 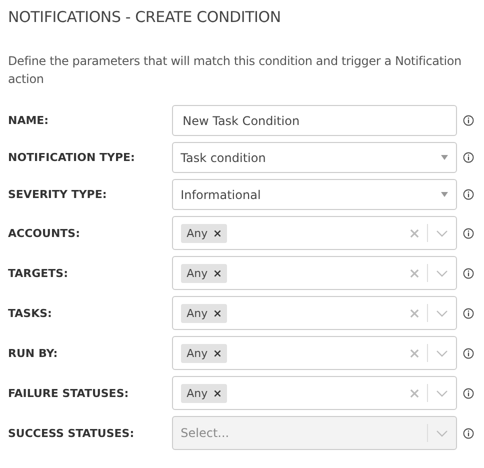 I want to click on field-label: TARGETS:, so click(x=39, y=273).